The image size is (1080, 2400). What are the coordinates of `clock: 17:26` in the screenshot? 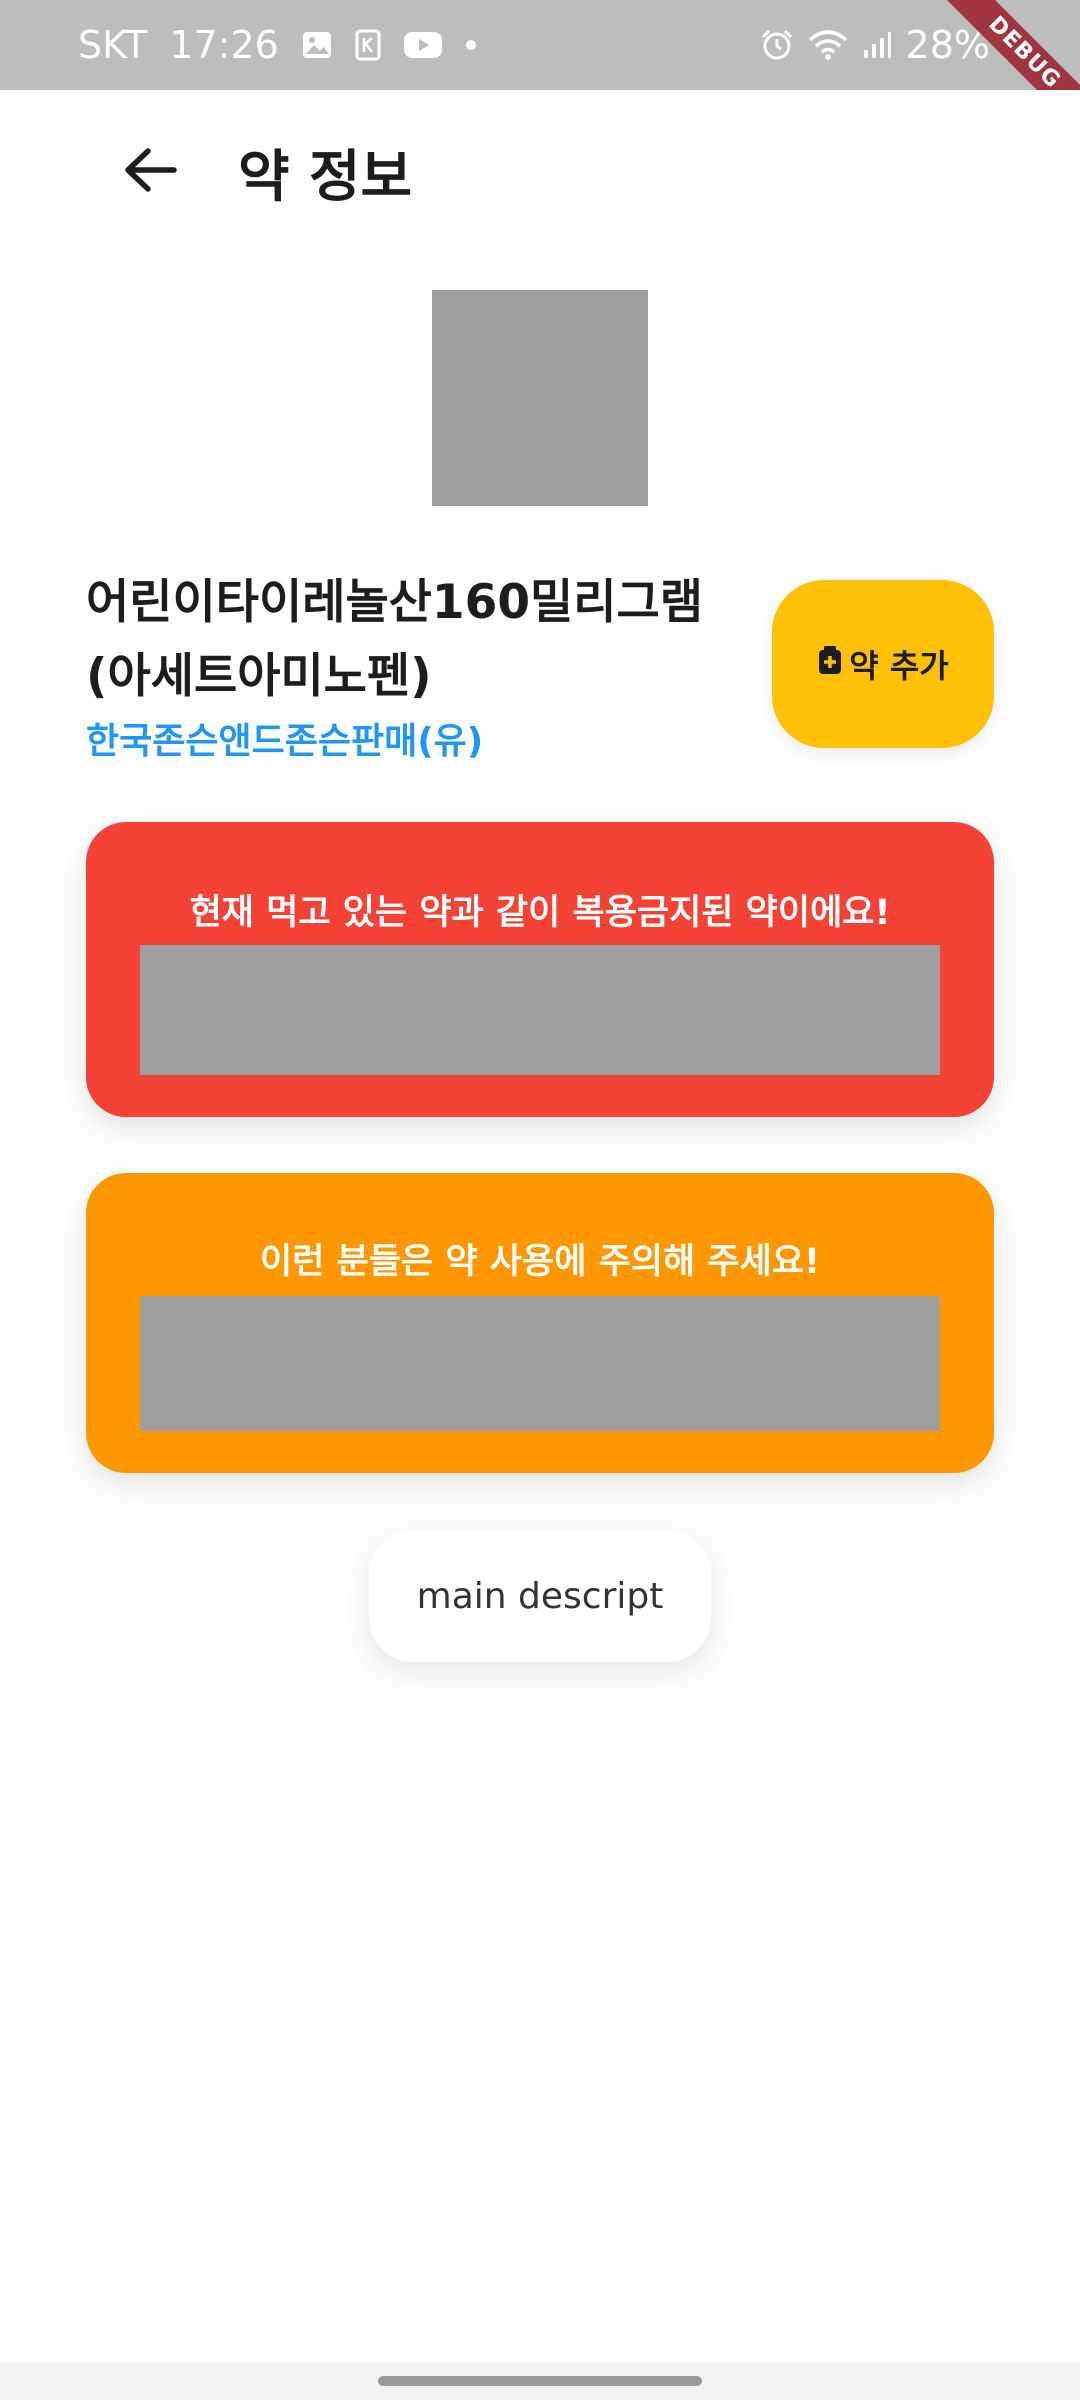 It's located at (224, 45).